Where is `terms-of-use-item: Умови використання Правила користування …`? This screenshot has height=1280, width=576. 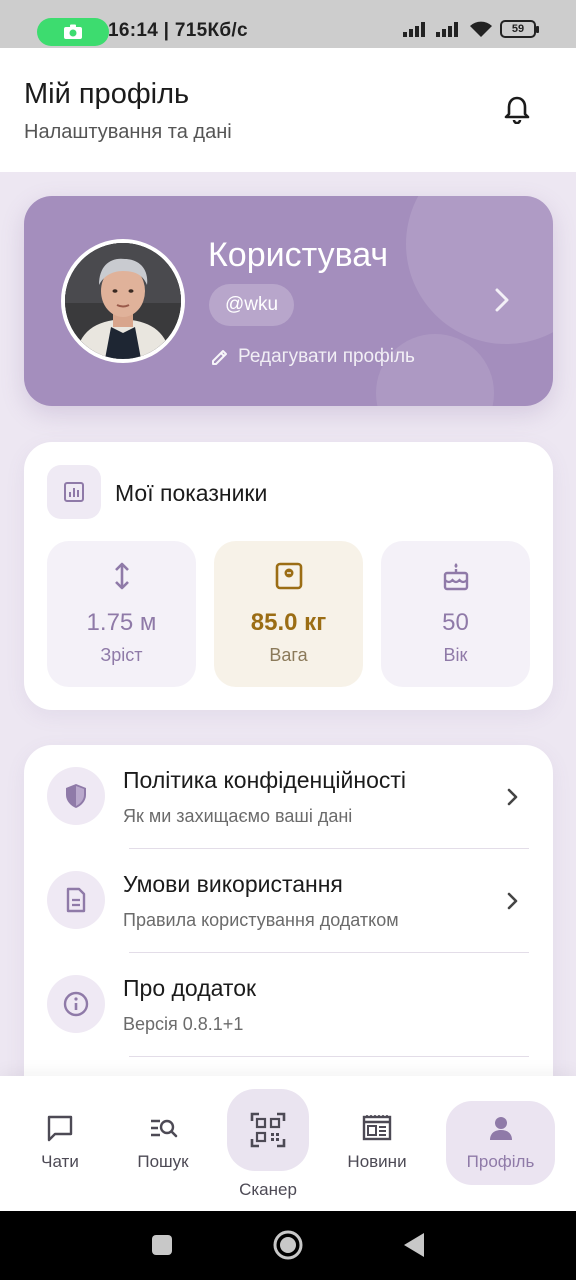 terms-of-use-item: Умови використання Правила користування … is located at coordinates (288, 901).